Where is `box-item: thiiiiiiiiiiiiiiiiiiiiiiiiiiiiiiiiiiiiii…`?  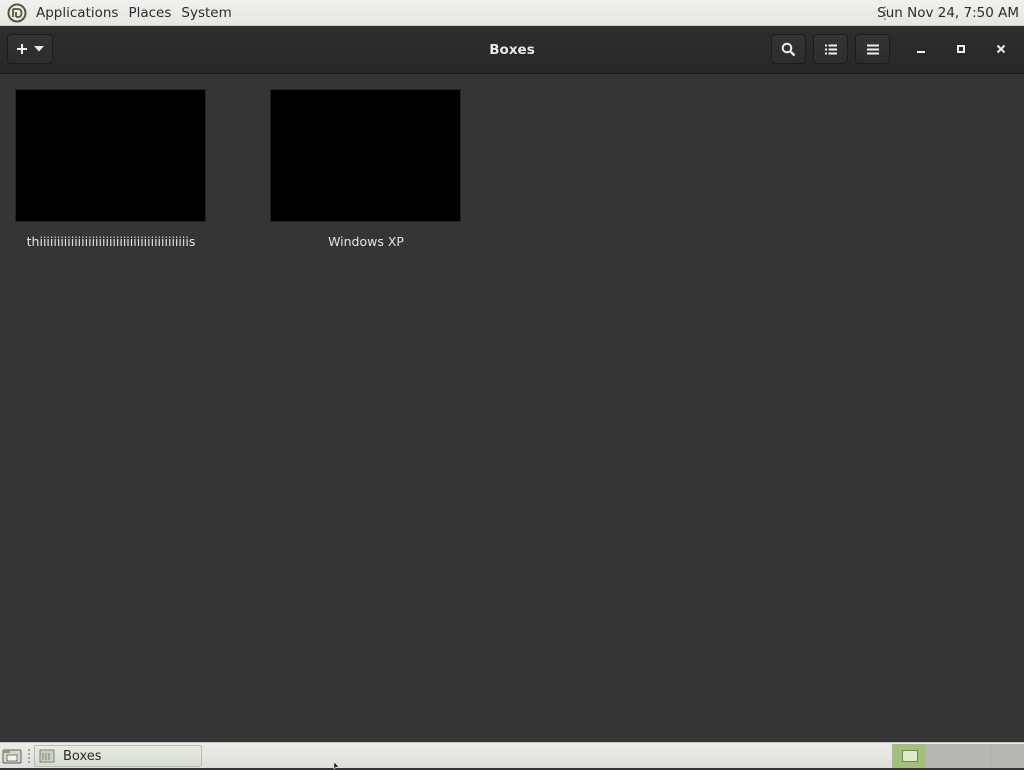 box-item: thiiiiiiiiiiiiiiiiiiiiiiiiiiiiiiiiiiiiii… is located at coordinates (111, 173).